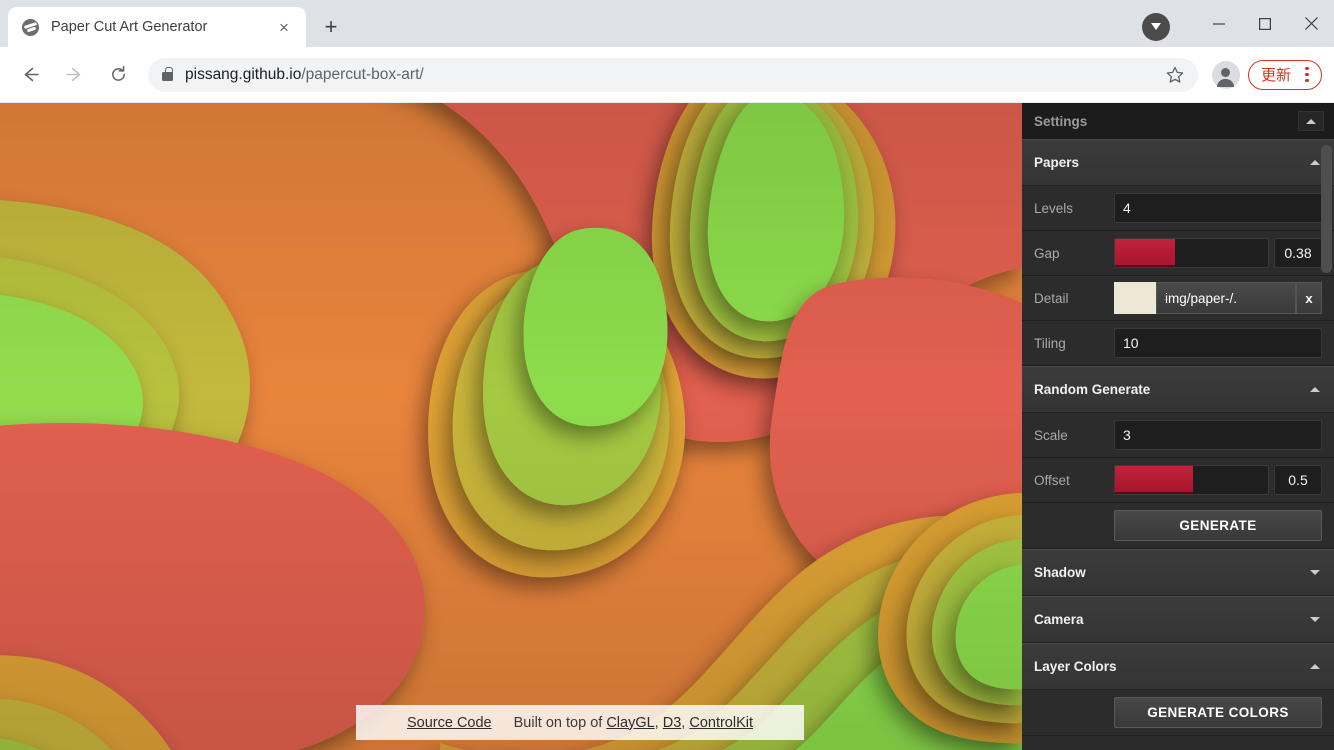  Describe the element at coordinates (74, 75) in the screenshot. I see `forward-button` at that location.